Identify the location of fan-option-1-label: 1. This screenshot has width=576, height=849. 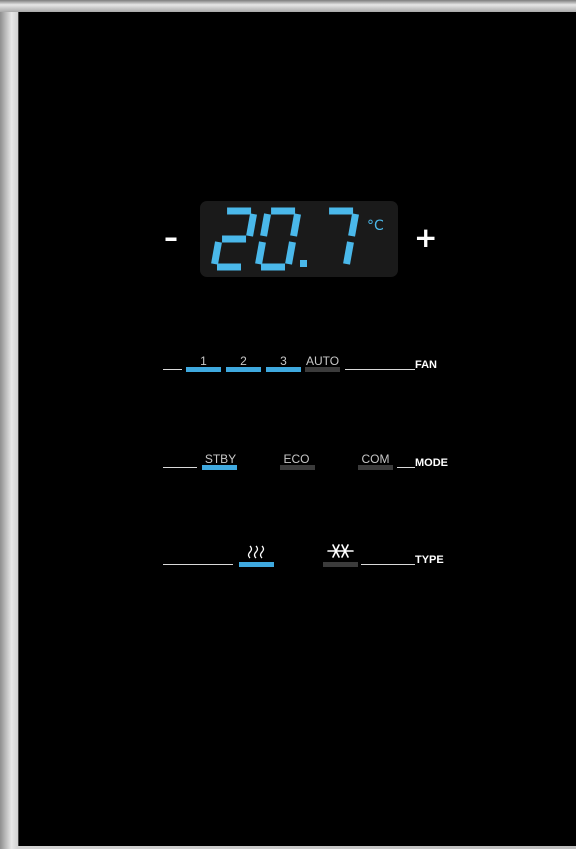
(203, 361).